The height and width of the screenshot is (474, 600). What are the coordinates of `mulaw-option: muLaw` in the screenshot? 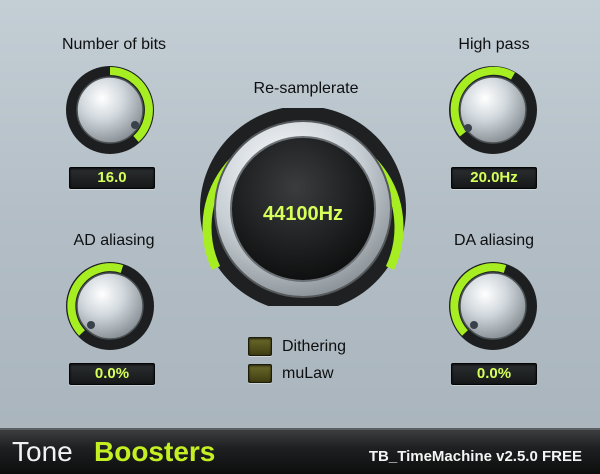 It's located at (291, 373).